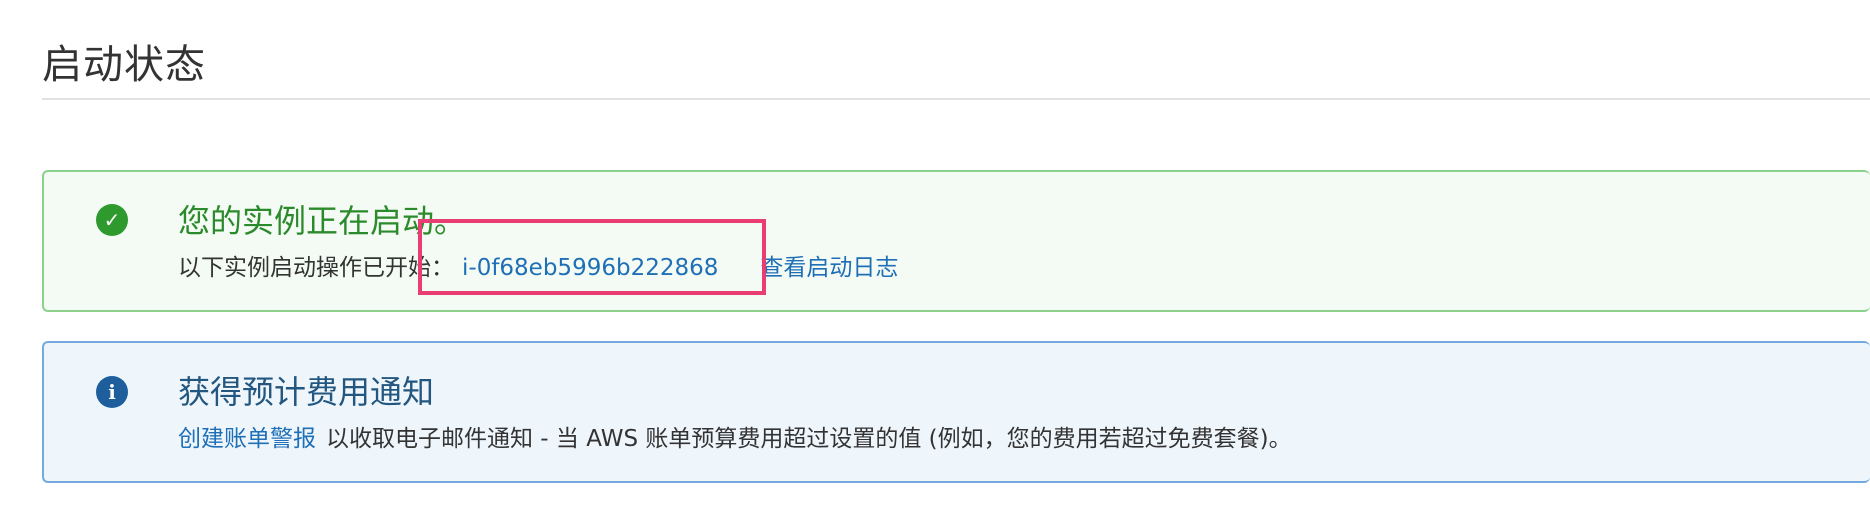 This screenshot has width=1870, height=508. I want to click on success-body: 以下实例启动操作已开始： i-0f68eb5996b222868 查看启动日志, so click(538, 265).